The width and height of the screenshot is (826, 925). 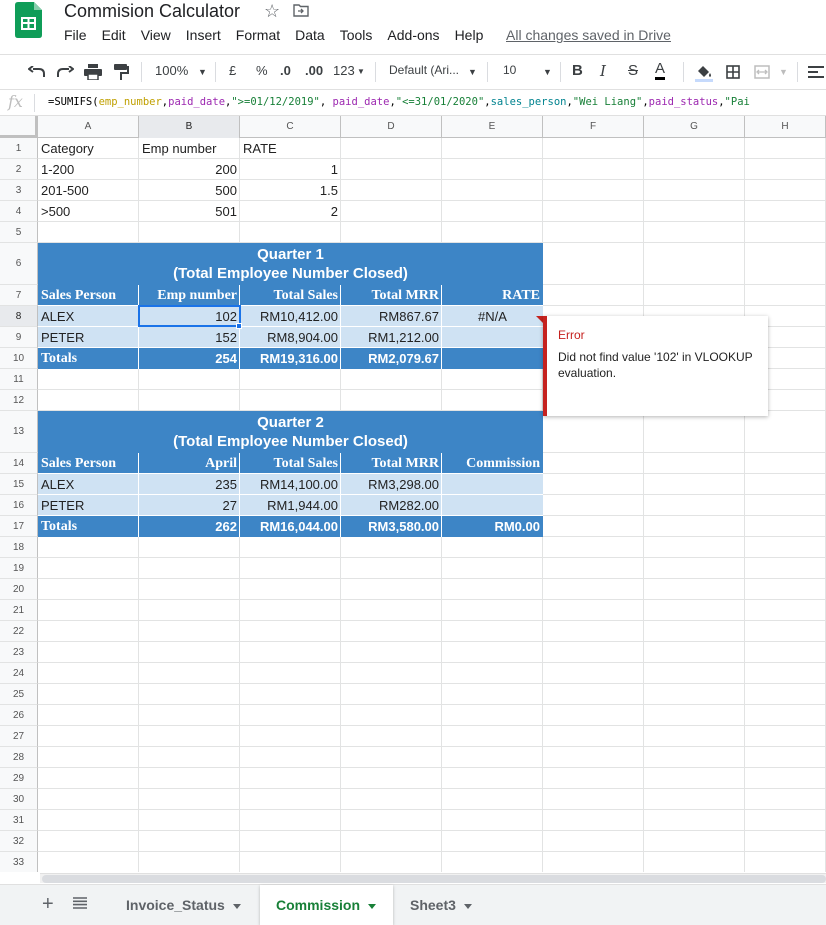 What do you see at coordinates (19, 190) in the screenshot?
I see `row-header-3: 3` at bounding box center [19, 190].